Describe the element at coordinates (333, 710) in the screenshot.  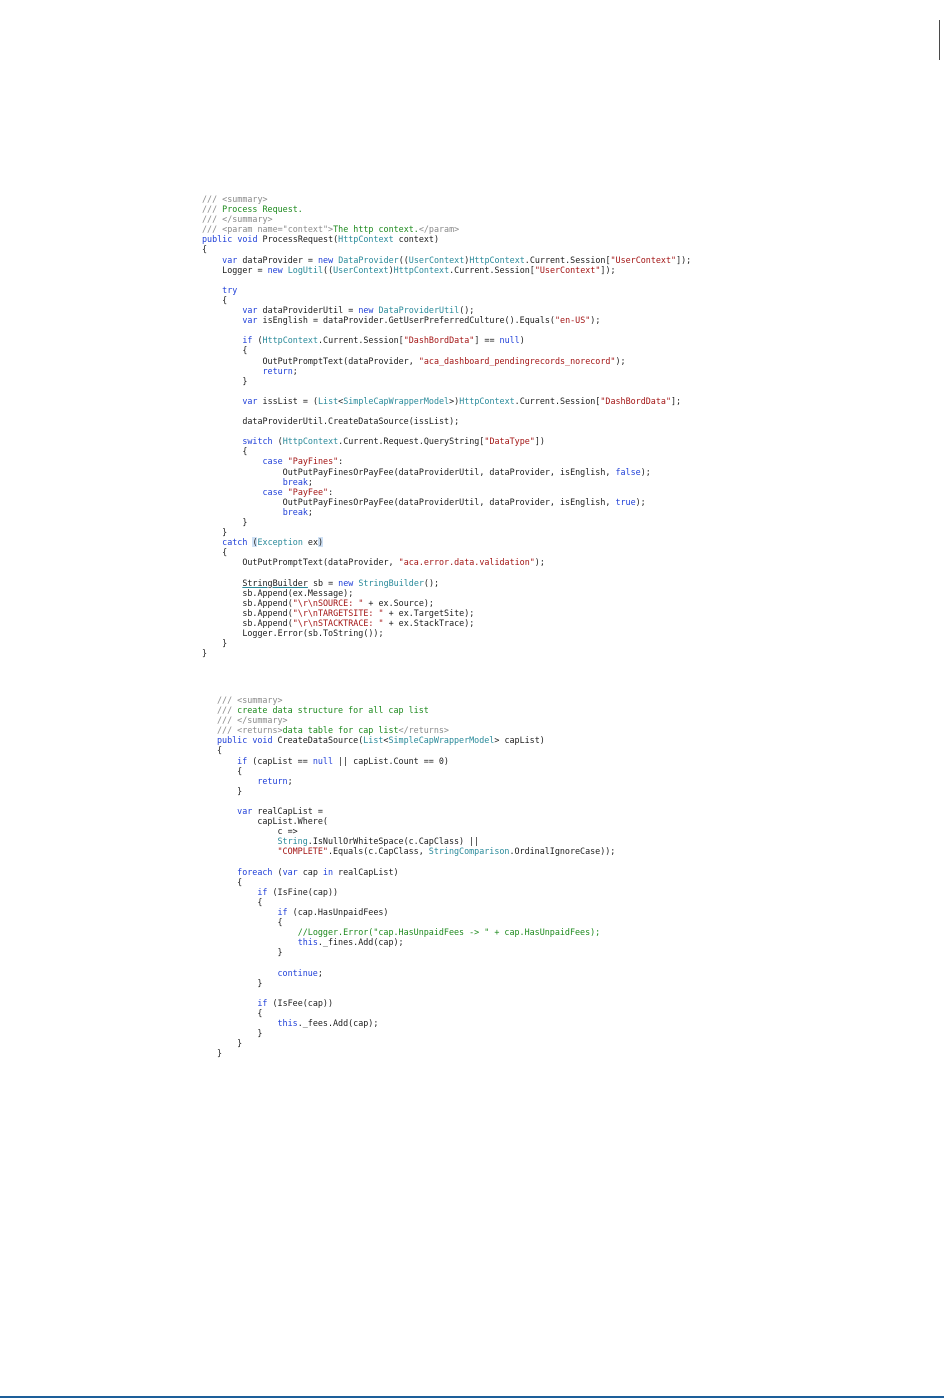
I see `code-token: create data structure for all cap list` at that location.